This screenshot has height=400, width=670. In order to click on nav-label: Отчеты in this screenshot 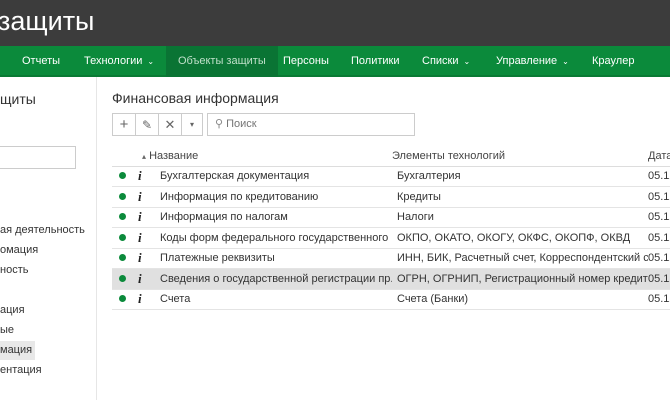, I will do `click(41, 61)`.